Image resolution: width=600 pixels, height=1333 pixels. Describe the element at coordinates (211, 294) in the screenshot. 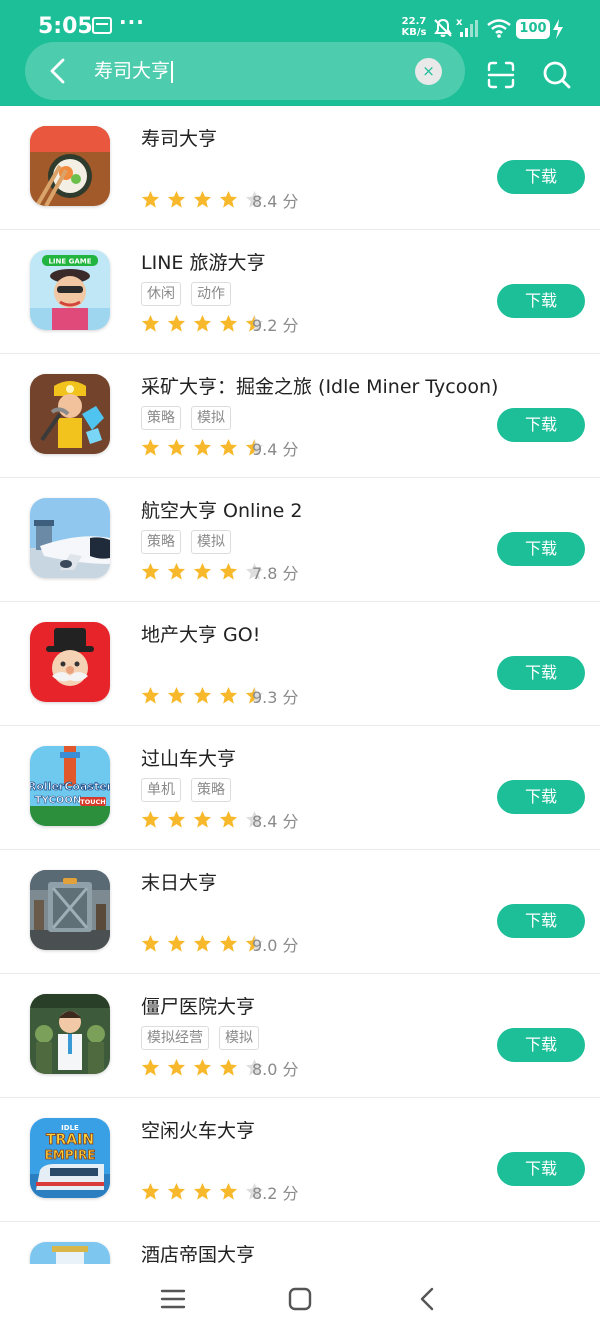

I see `tag: 动作` at that location.